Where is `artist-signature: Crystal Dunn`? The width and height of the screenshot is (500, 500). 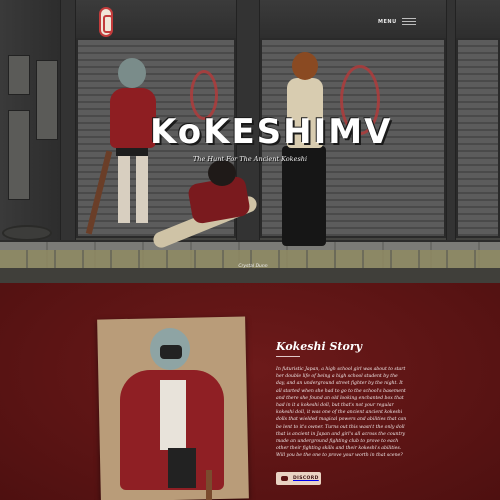
artist-signature: Crystal Dunn is located at coordinates (253, 266).